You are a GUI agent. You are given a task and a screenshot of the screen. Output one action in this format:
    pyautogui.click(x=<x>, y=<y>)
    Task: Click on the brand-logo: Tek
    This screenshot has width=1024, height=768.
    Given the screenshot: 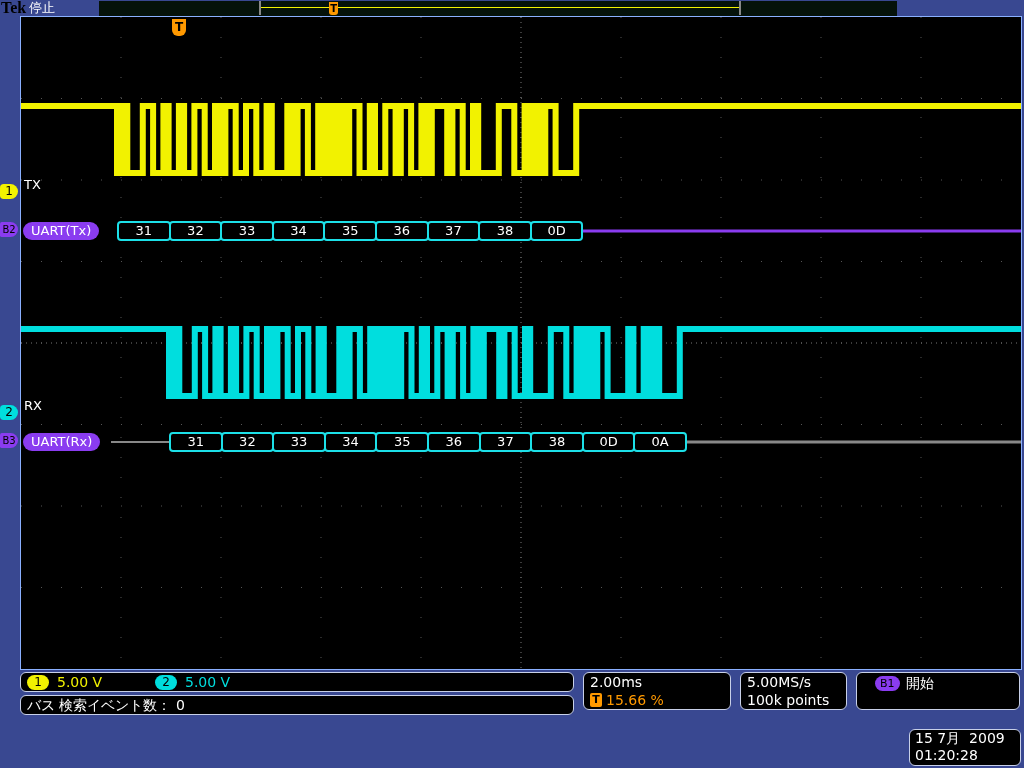 What is the action you would take?
    pyautogui.click(x=14, y=8)
    